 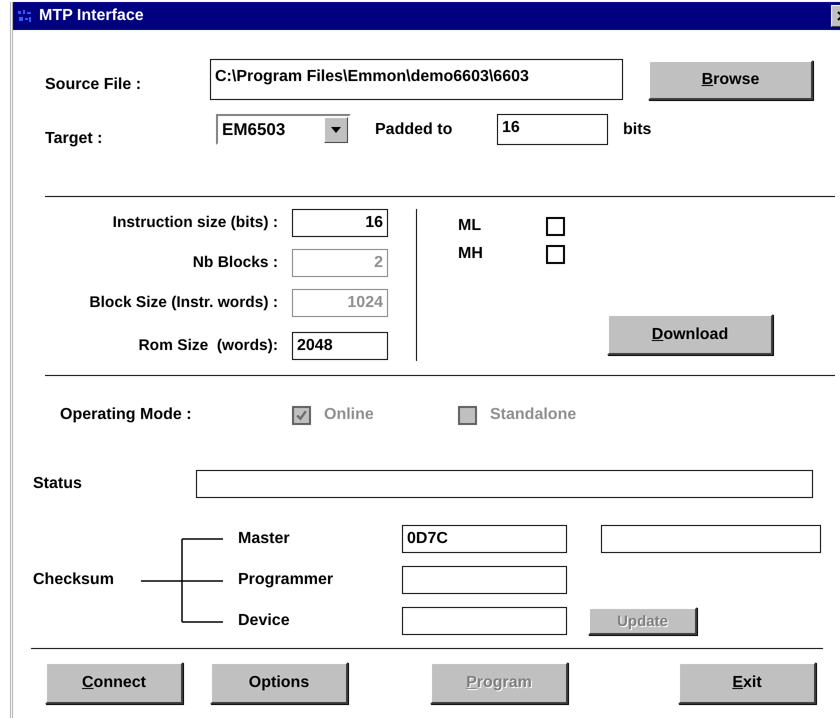 I want to click on checksum-field: 0D7C, so click(x=484, y=539).